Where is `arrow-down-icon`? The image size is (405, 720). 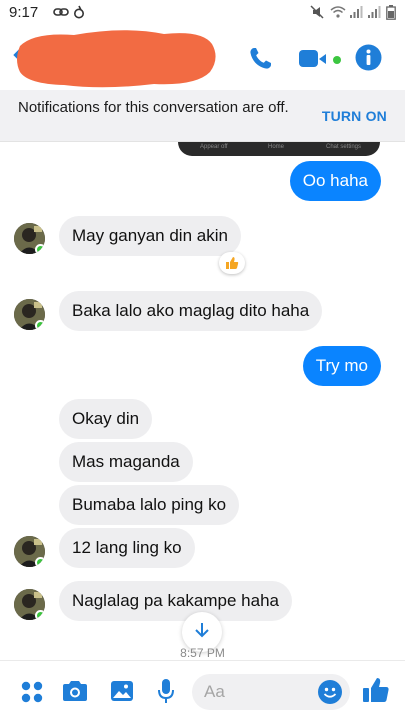
arrow-down-icon is located at coordinates (202, 632).